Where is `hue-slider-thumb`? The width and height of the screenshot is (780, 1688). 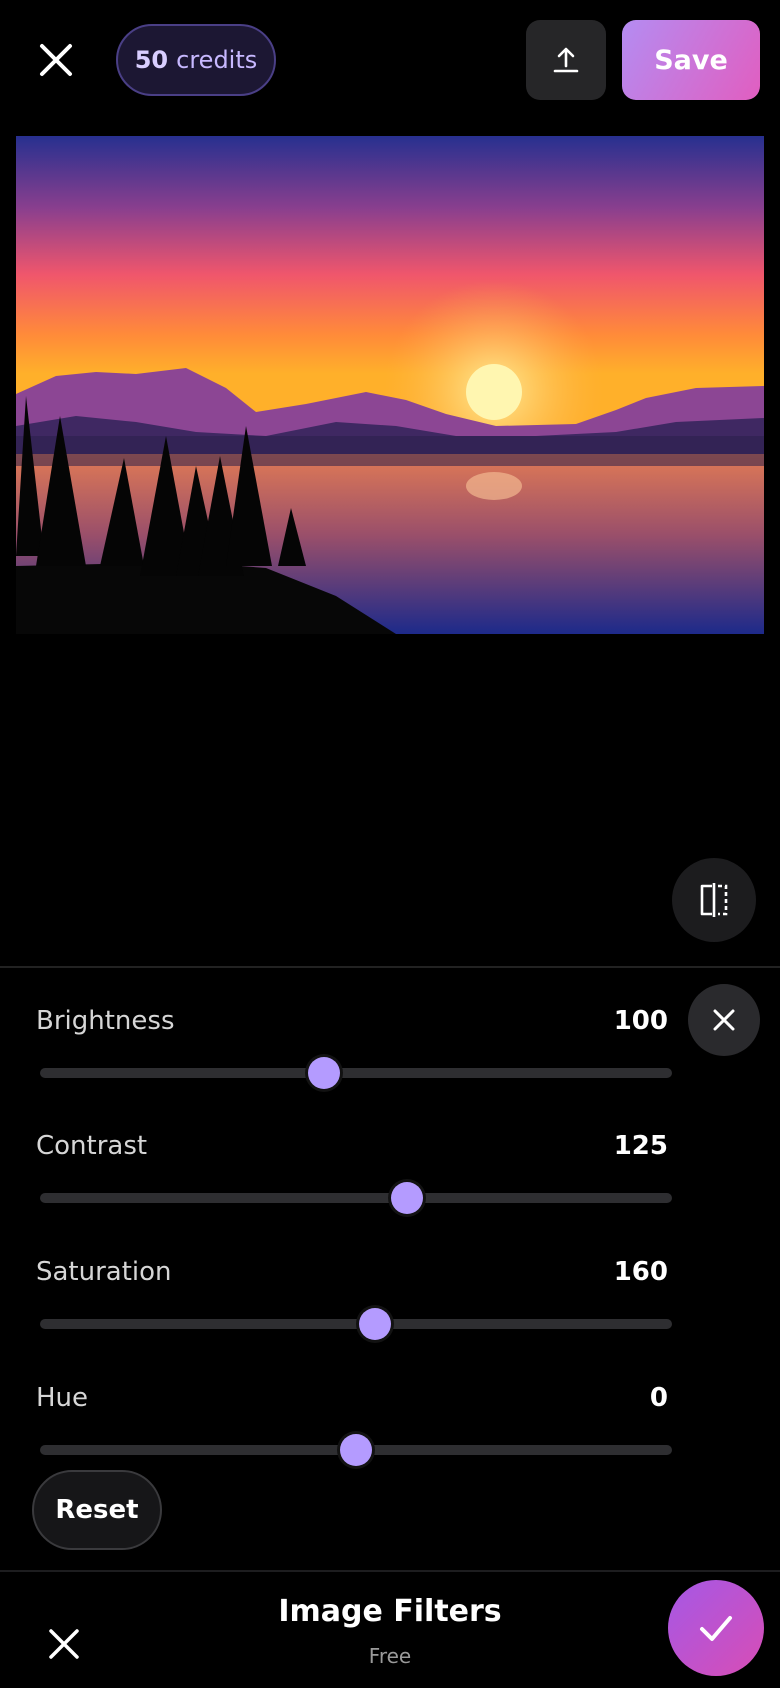
hue-slider-thumb is located at coordinates (356, 1450).